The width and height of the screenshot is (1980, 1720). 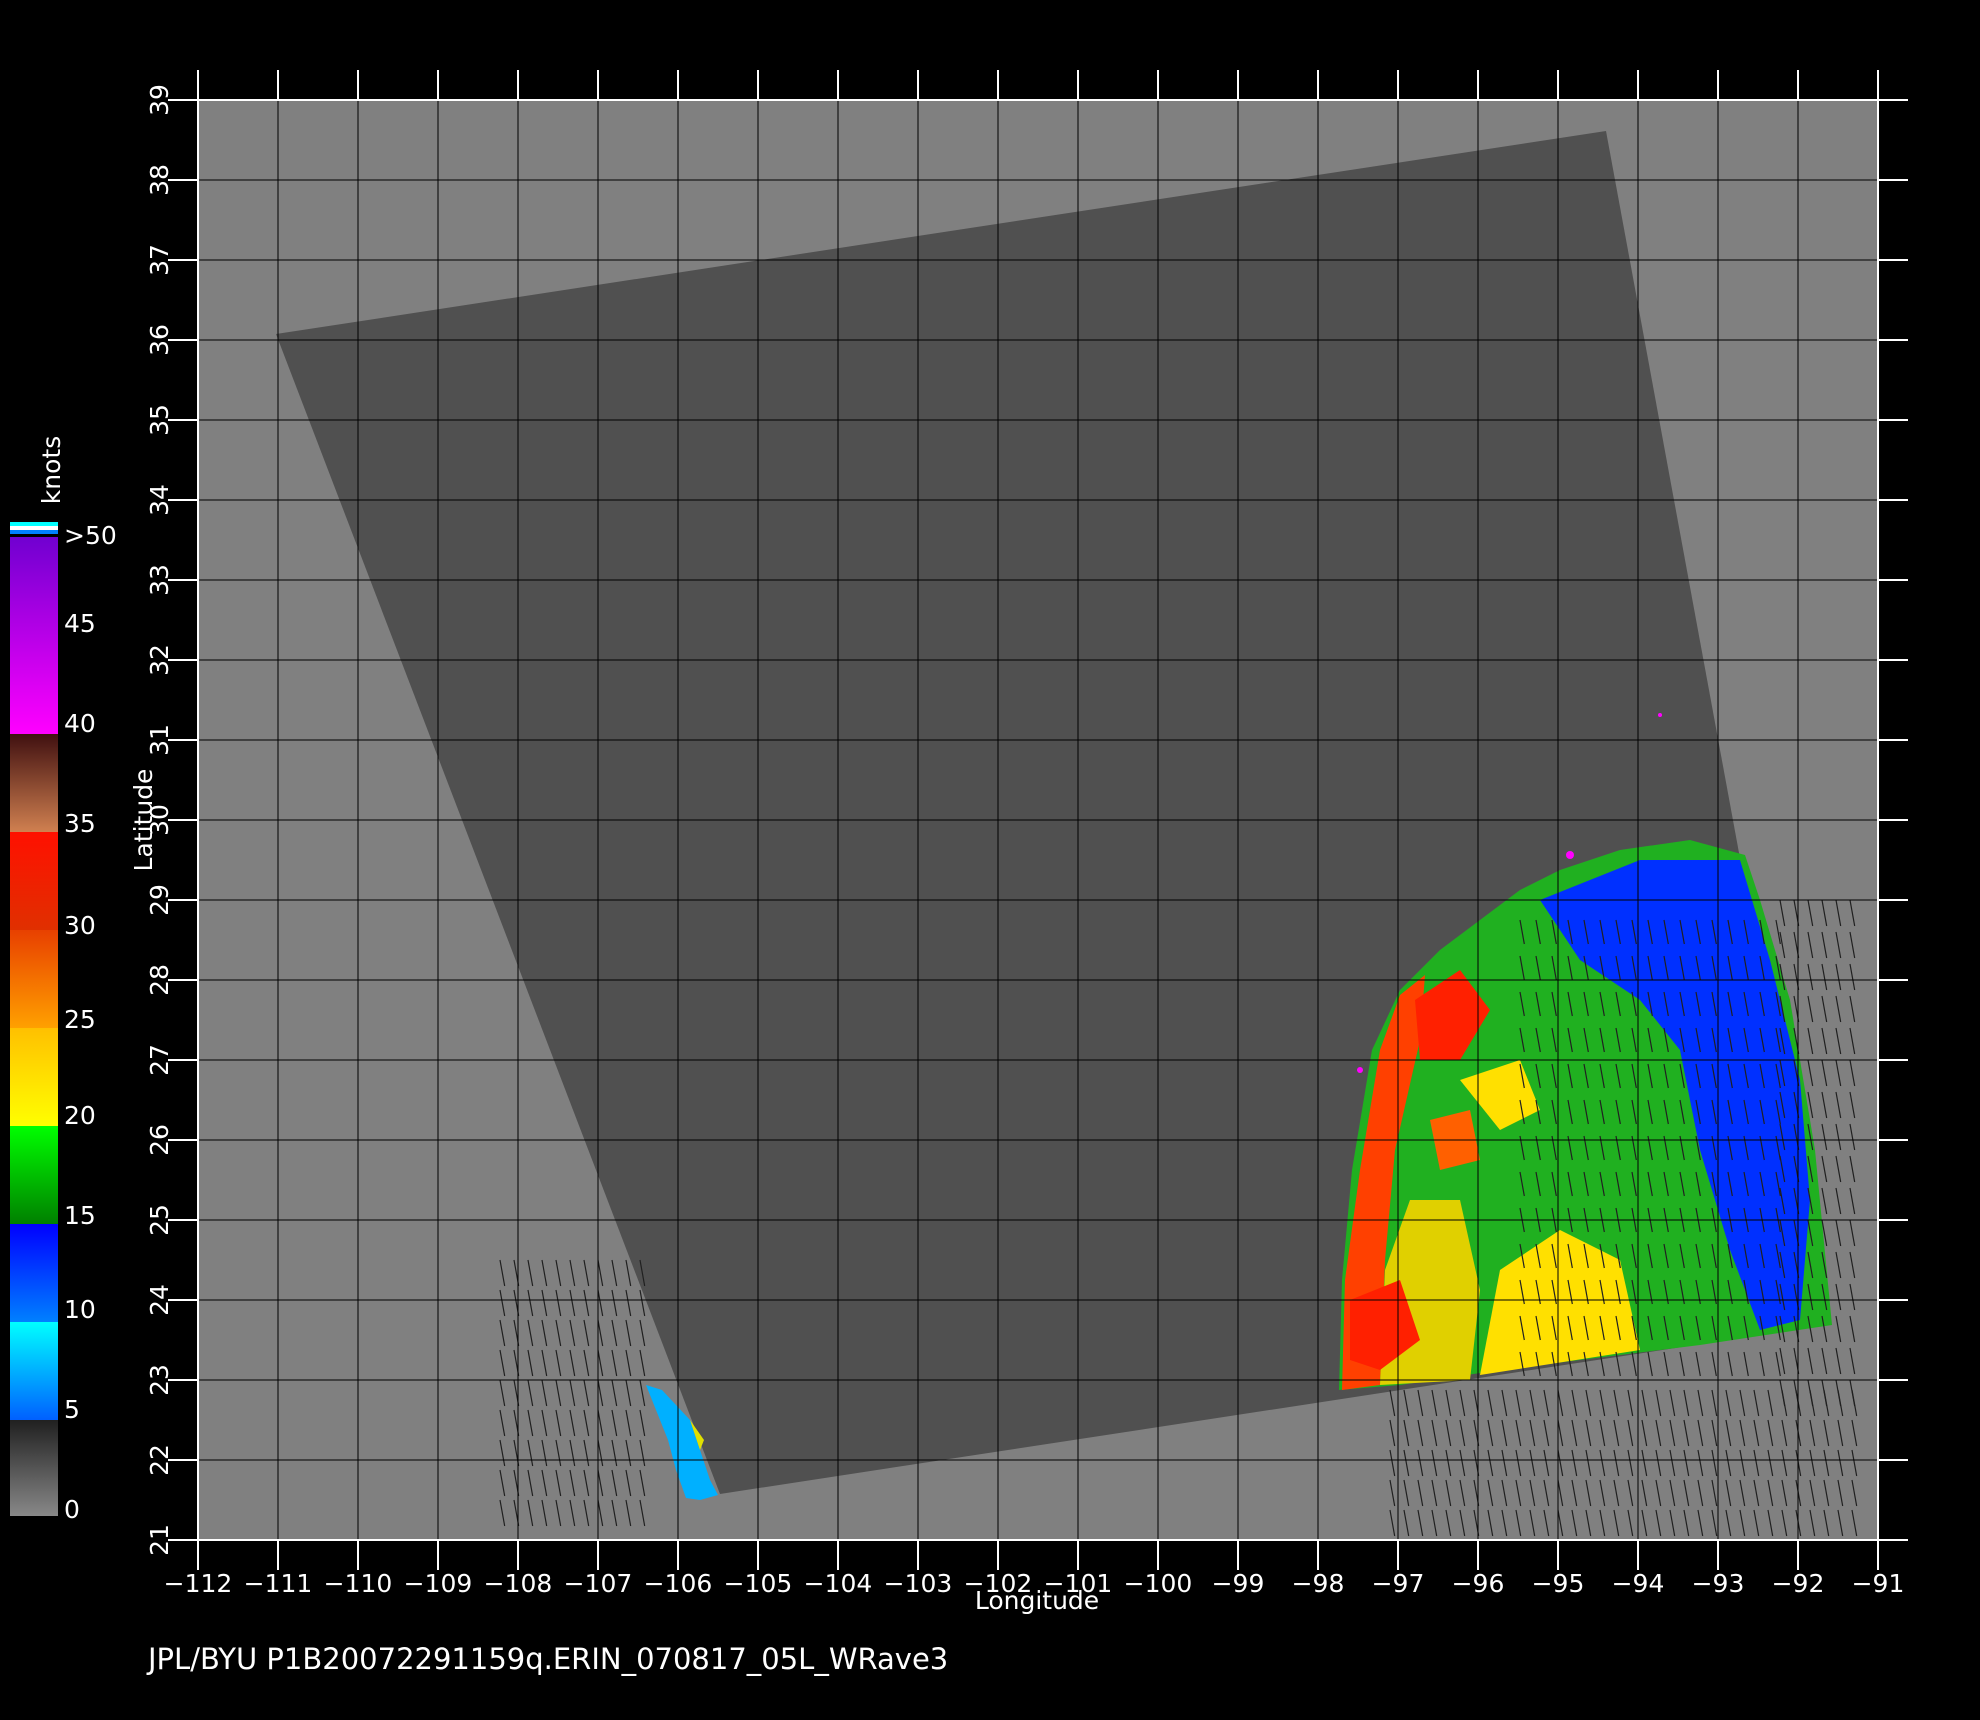 I want to click on lat-tick-label: 31, so click(x=159, y=740).